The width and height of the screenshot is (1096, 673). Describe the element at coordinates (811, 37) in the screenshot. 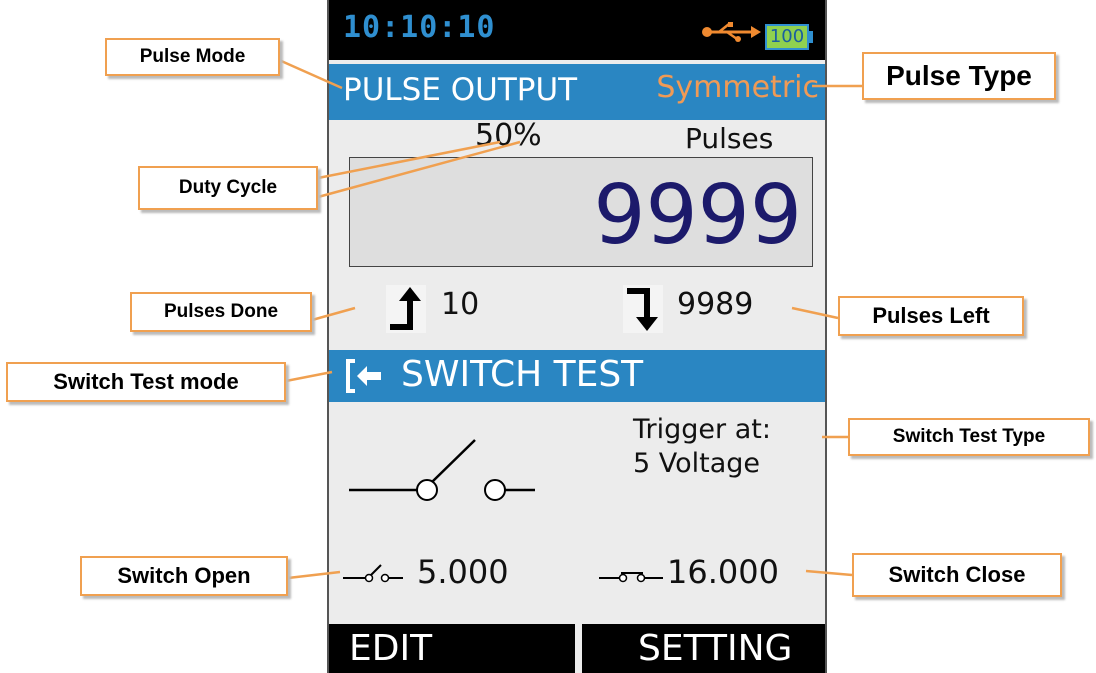

I see `battery-tip` at that location.